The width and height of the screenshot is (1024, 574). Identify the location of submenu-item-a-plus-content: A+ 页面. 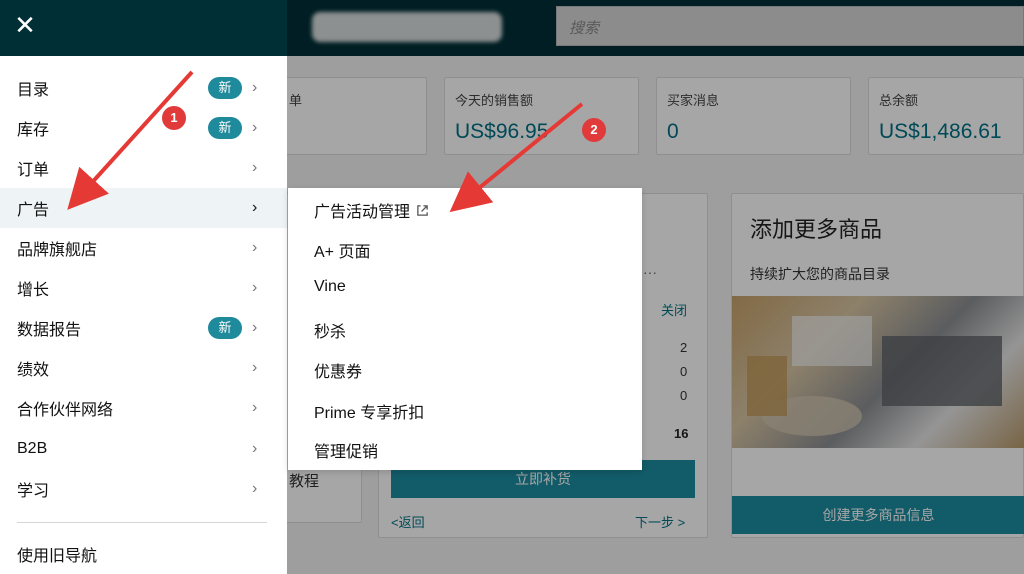
(342, 250).